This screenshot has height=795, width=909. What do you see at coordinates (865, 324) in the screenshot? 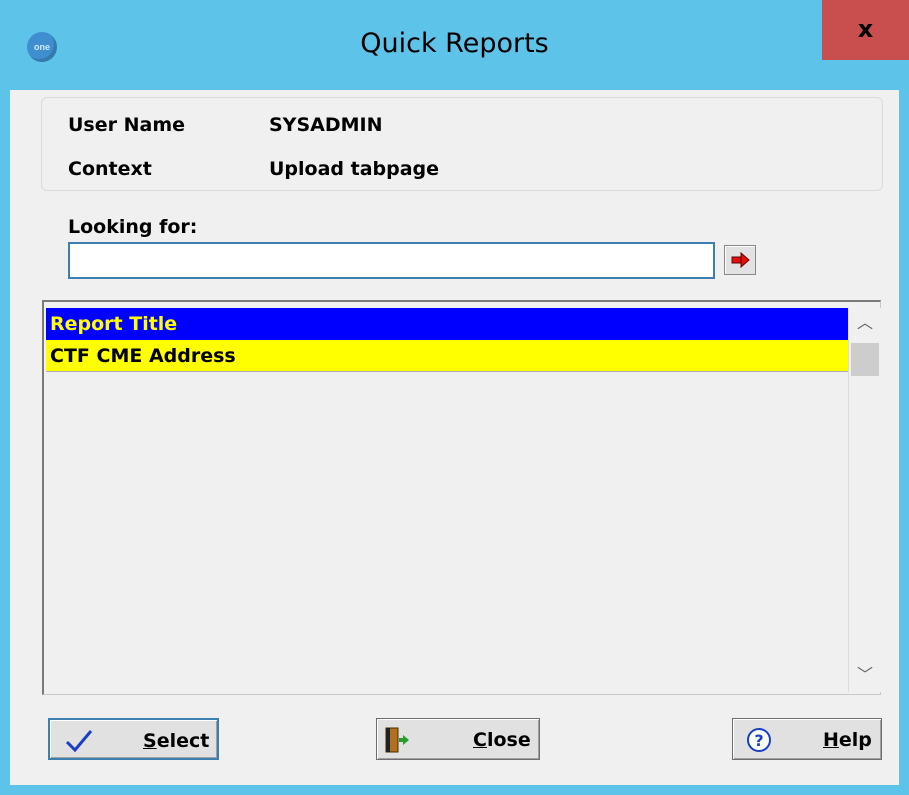
I see `chevron-up-icon: ︿` at bounding box center [865, 324].